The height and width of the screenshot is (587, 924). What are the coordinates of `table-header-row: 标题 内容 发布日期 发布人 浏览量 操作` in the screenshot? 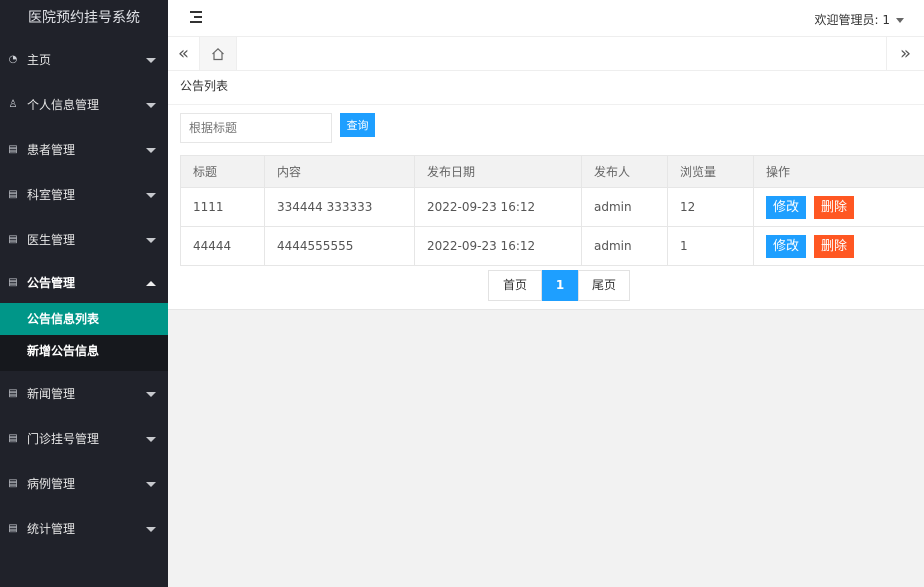 It's located at (552, 171).